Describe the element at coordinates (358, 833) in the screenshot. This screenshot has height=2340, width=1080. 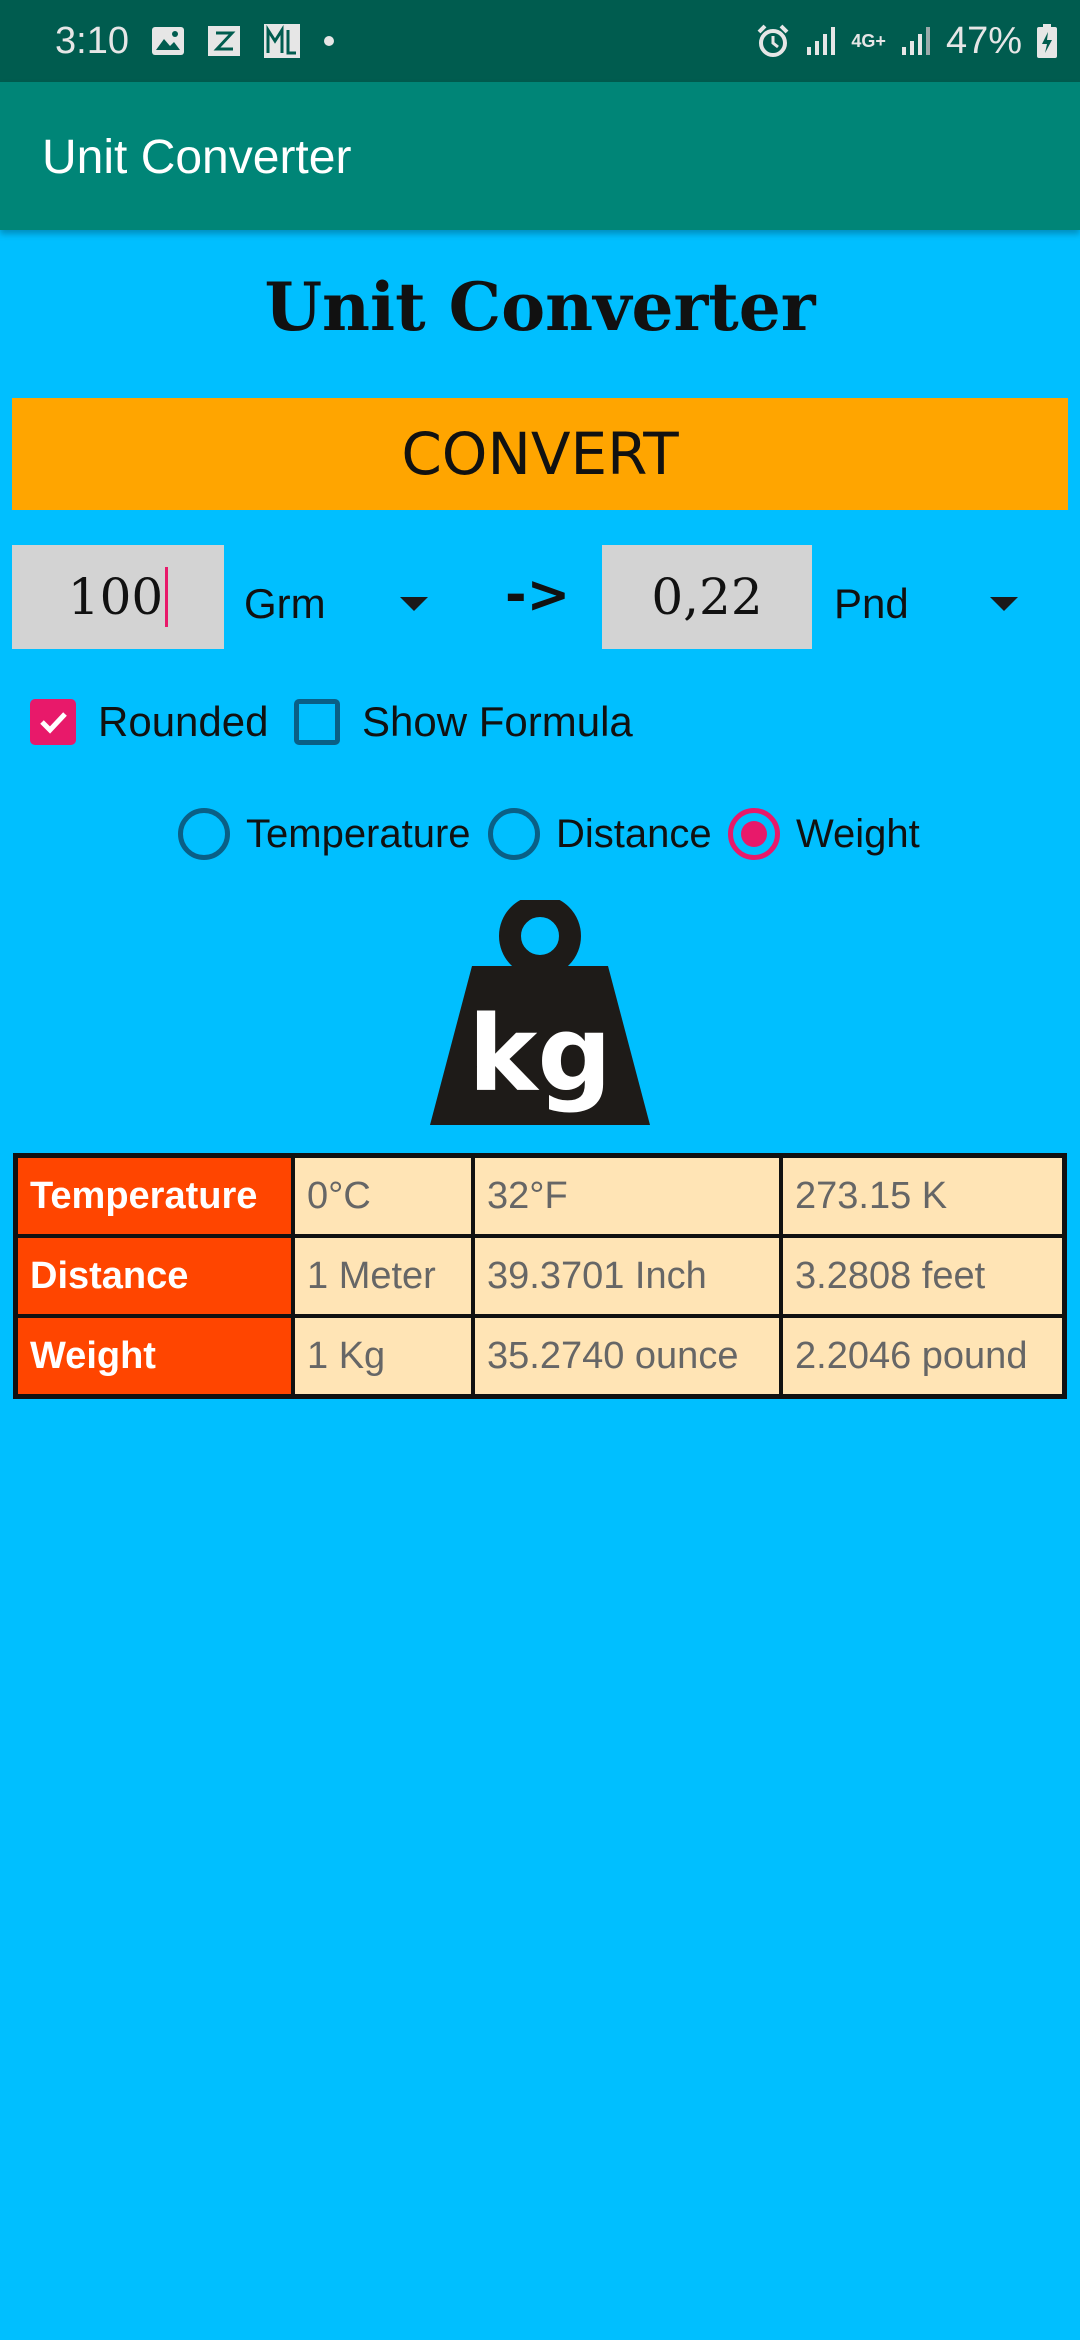
I see `radio-label-temperature: Temperature` at that location.